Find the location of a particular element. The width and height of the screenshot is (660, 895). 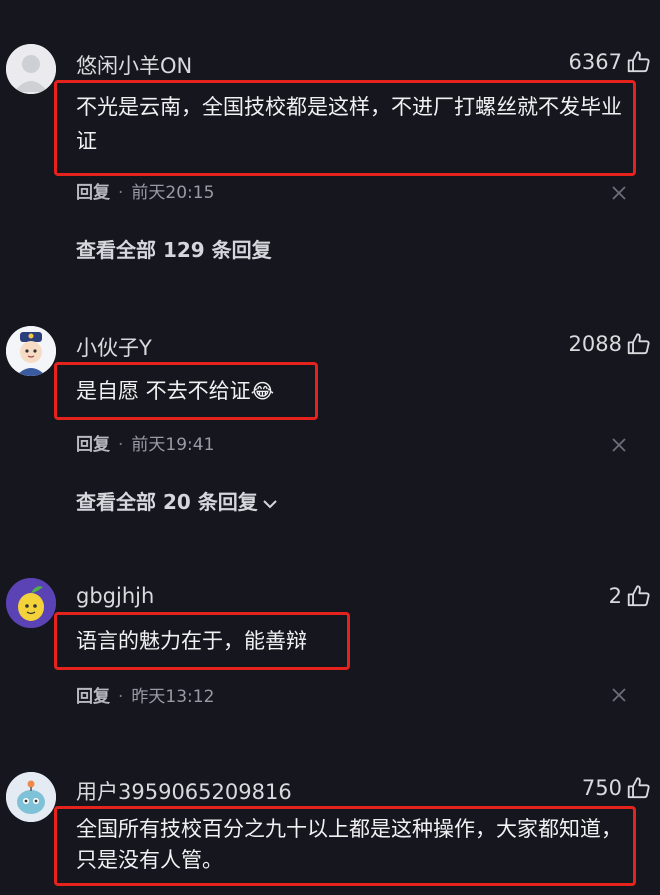

avatar is located at coordinates (31, 797).